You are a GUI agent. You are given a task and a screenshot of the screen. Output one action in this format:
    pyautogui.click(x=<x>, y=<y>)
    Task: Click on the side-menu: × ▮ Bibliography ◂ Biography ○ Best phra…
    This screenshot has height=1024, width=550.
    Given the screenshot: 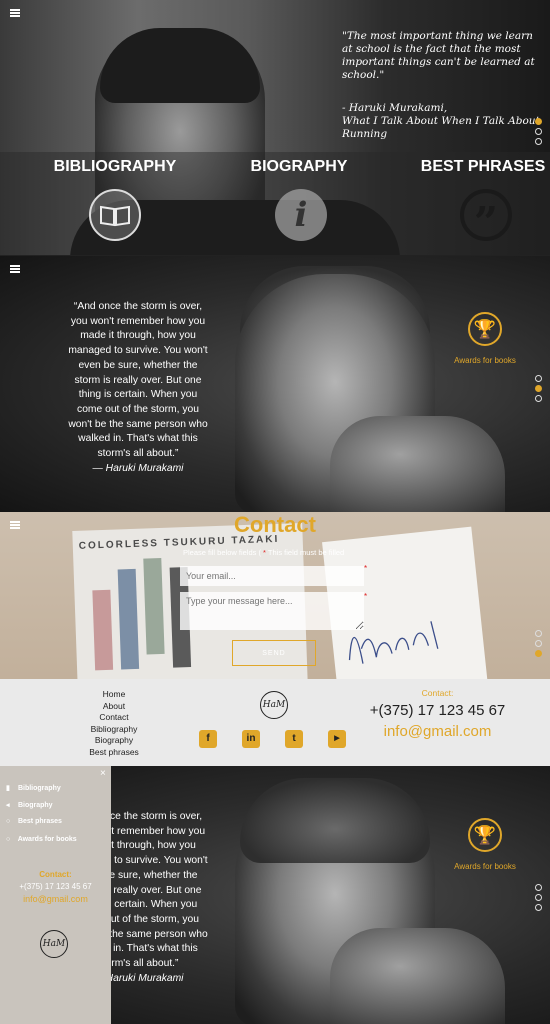 What is the action you would take?
    pyautogui.click(x=55, y=895)
    